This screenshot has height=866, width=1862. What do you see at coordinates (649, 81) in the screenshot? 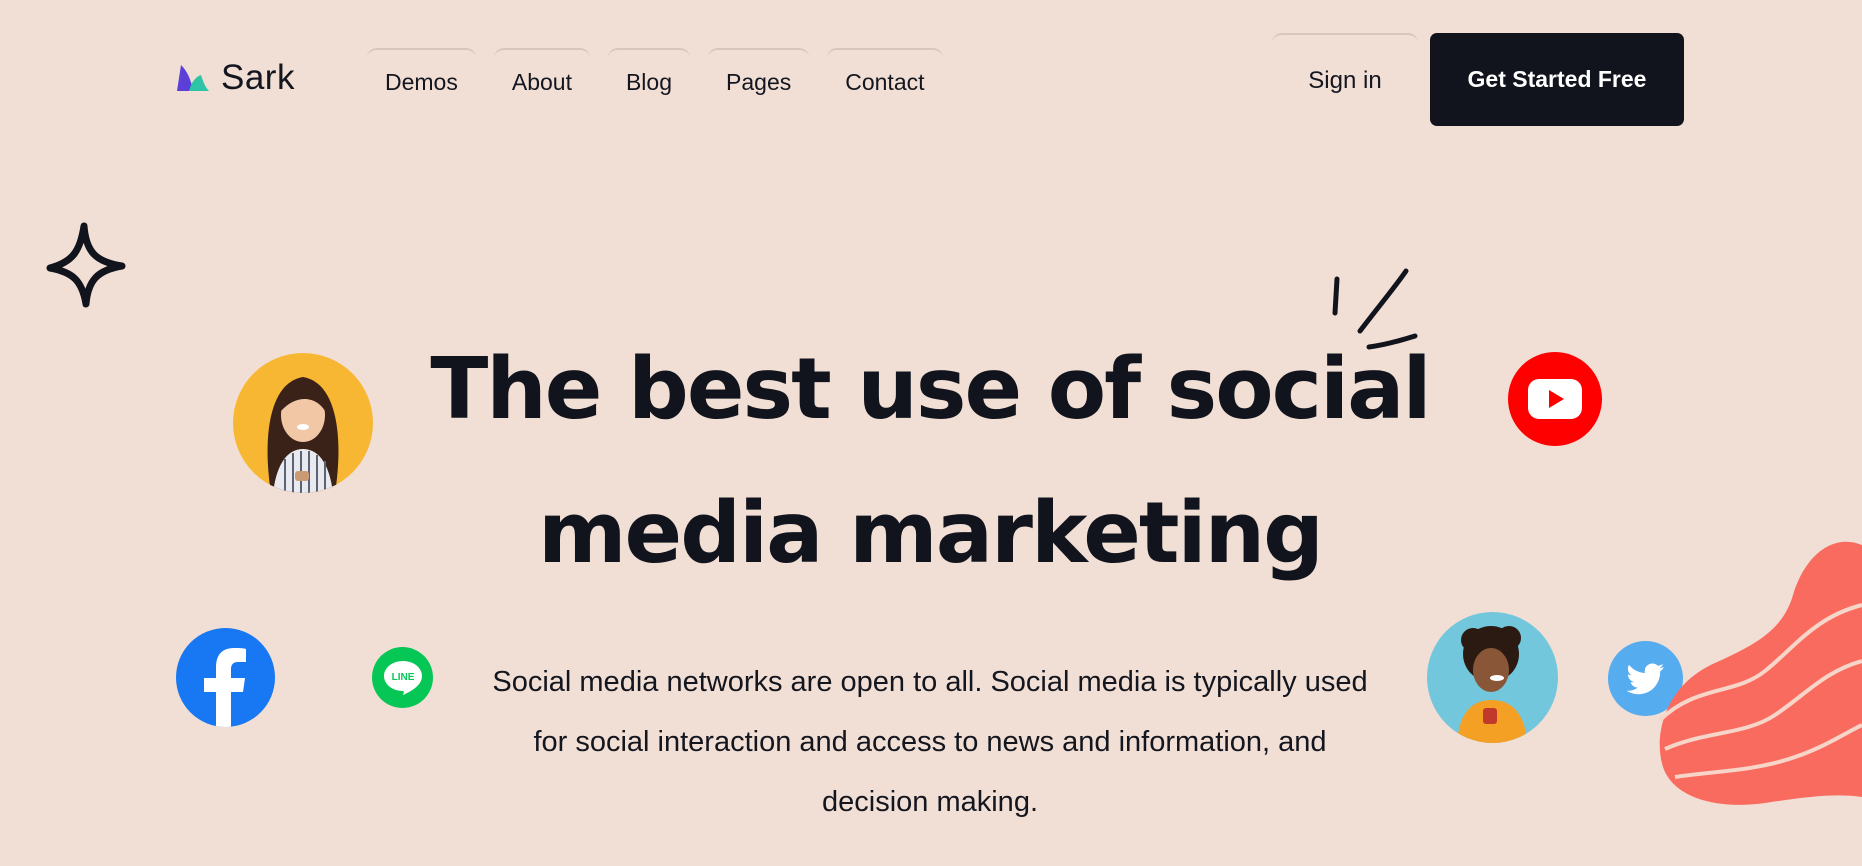
I see `nav-item-blog: Blog` at bounding box center [649, 81].